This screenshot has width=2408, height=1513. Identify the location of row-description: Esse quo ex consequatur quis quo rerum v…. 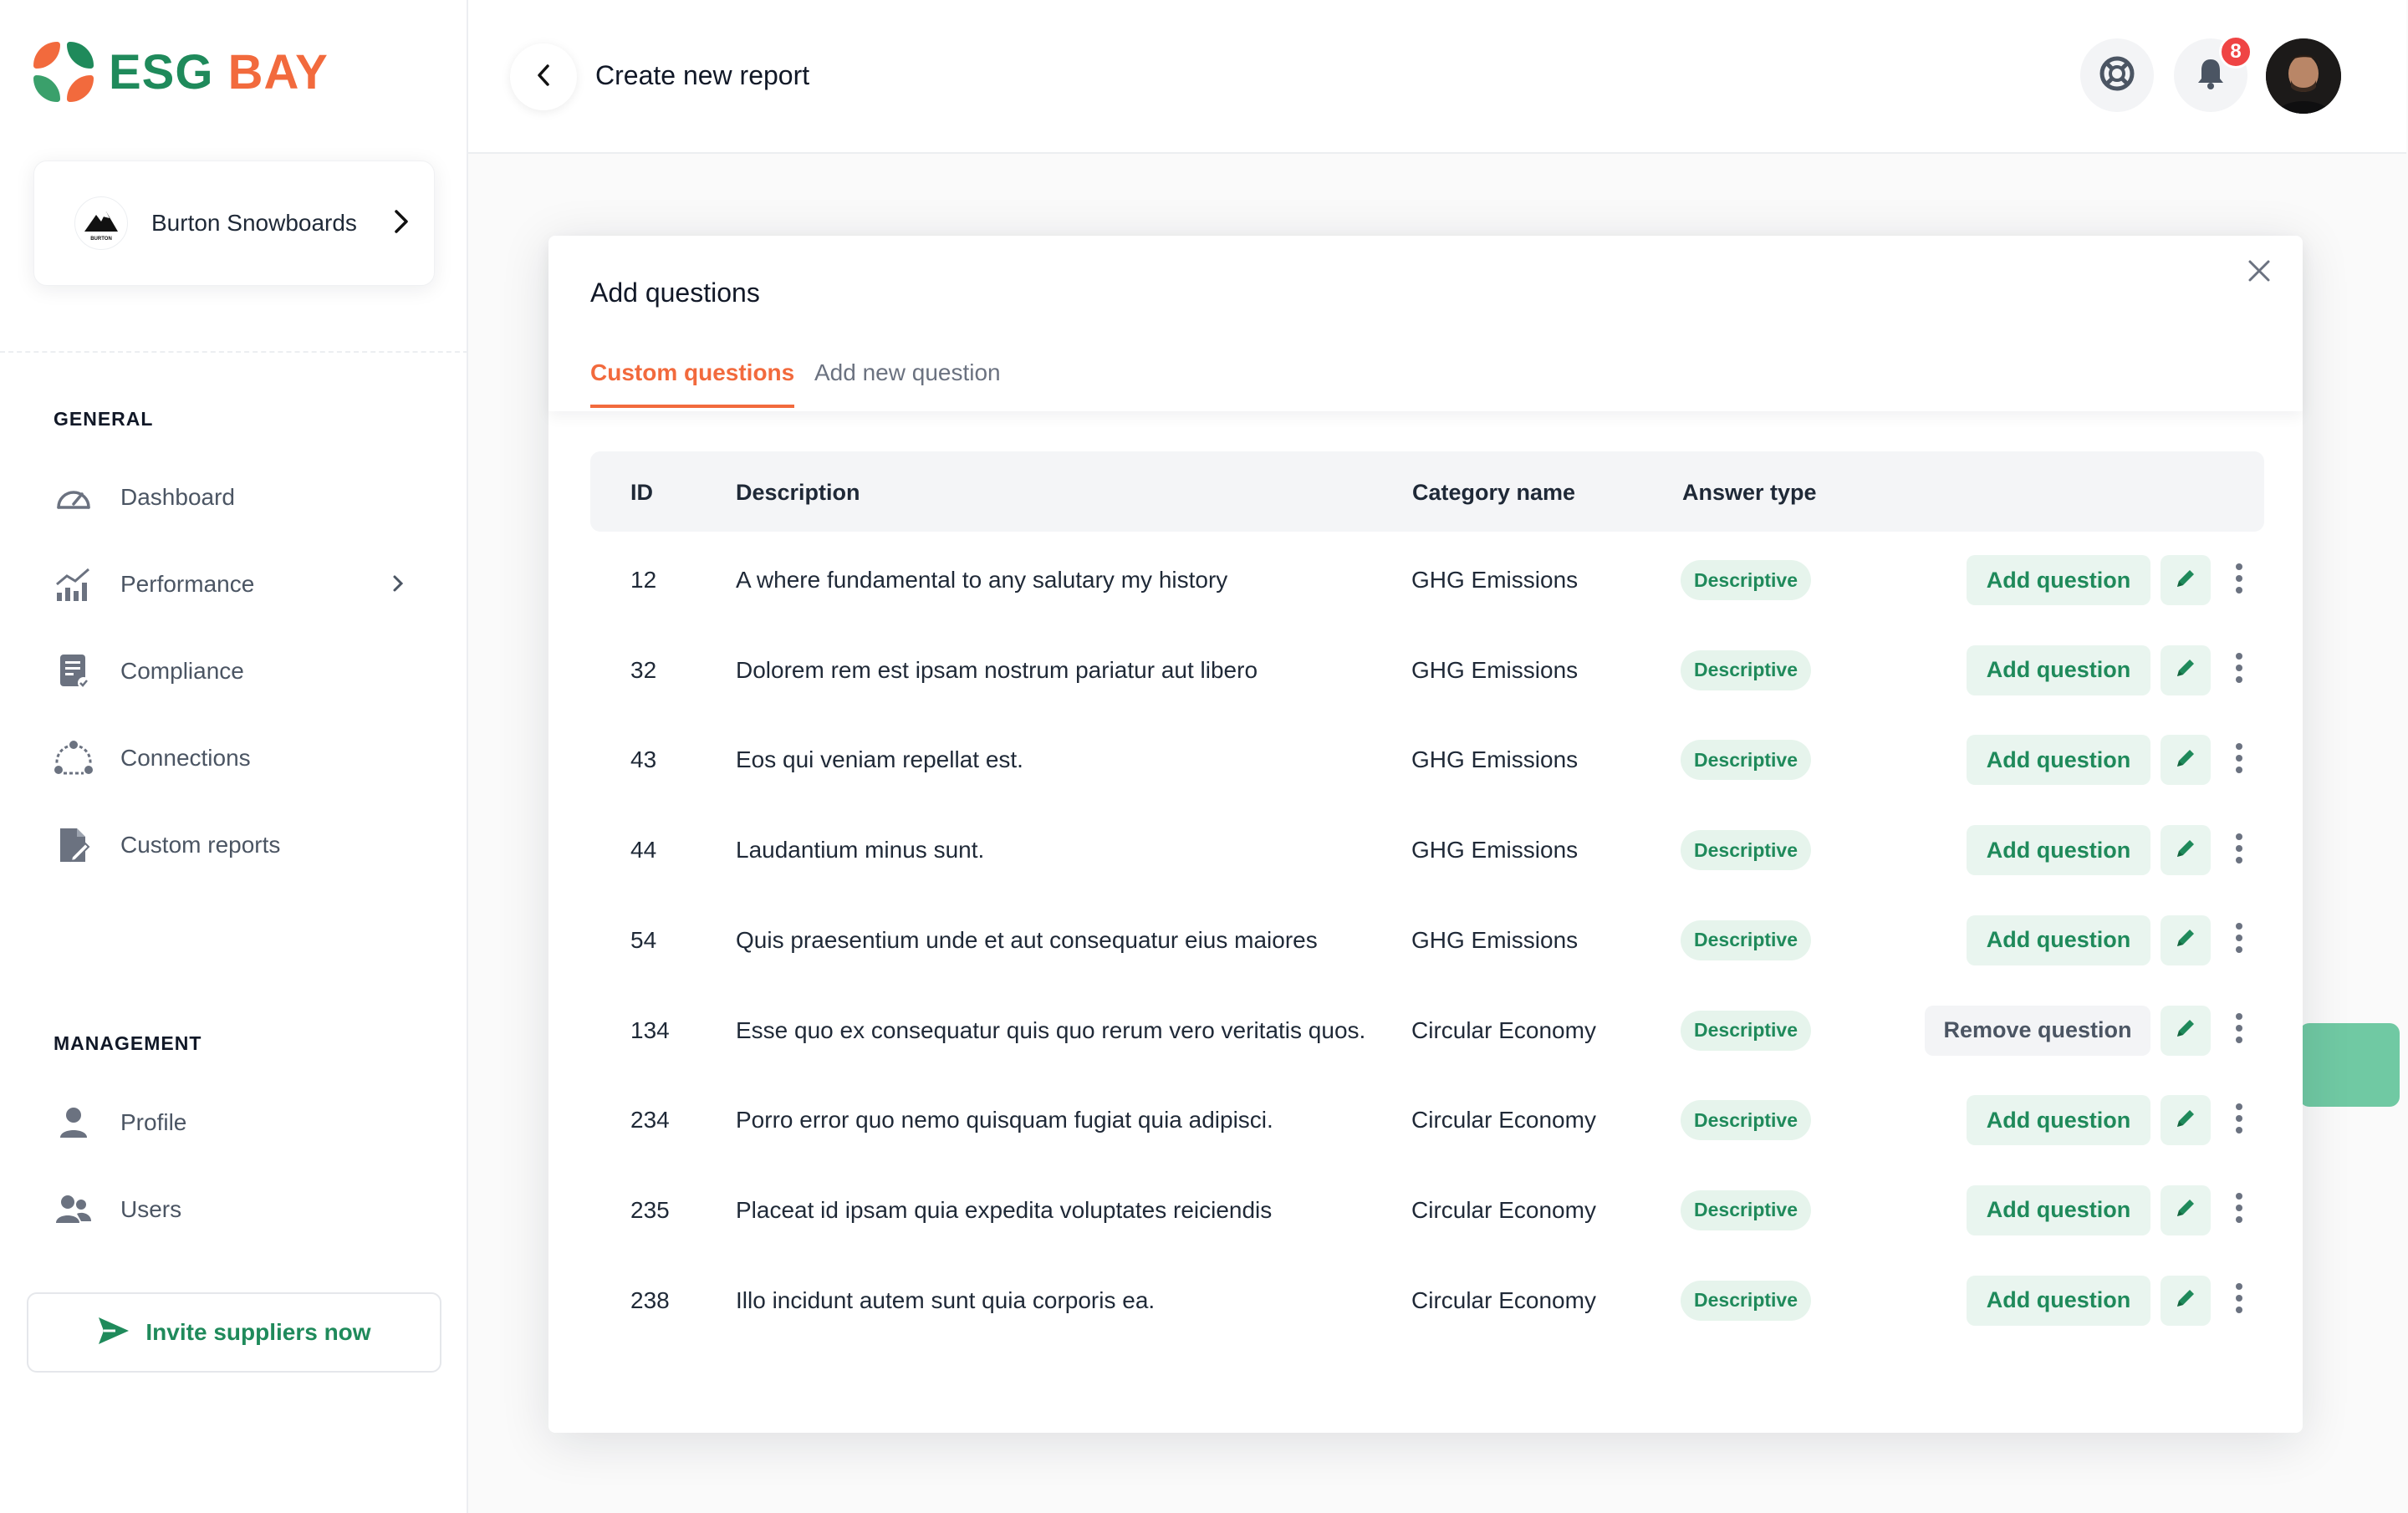
(1051, 1029).